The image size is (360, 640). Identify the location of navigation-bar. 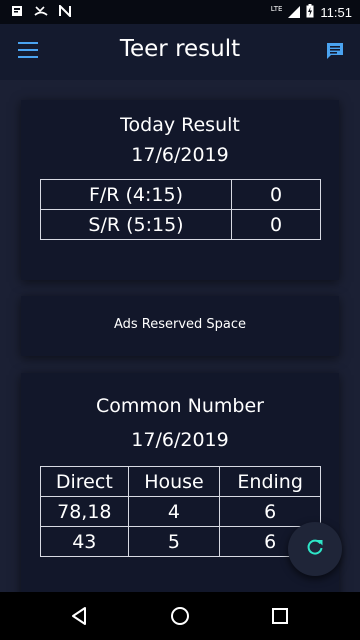
(180, 616).